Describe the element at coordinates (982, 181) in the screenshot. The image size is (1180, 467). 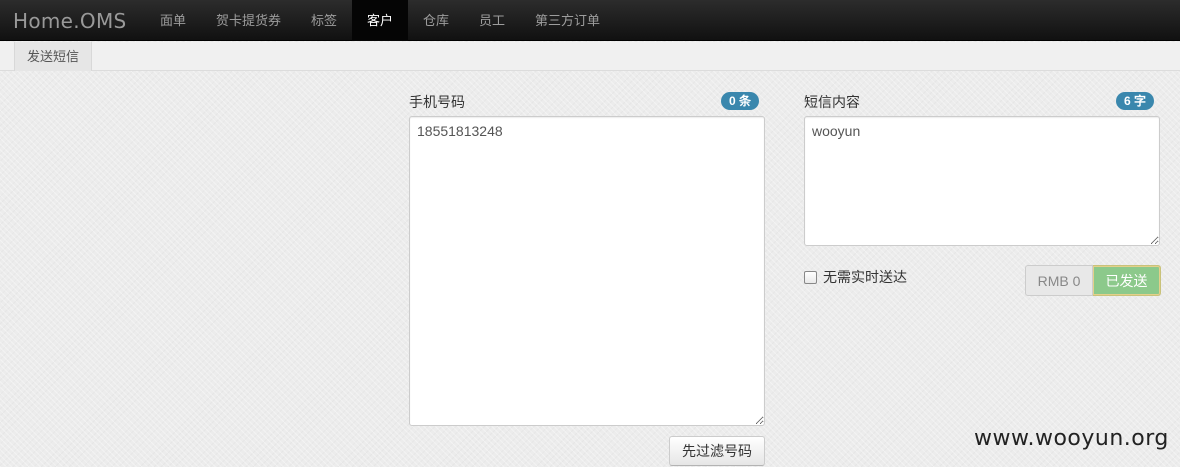
I see `sms-content-textarea: wooyun` at that location.